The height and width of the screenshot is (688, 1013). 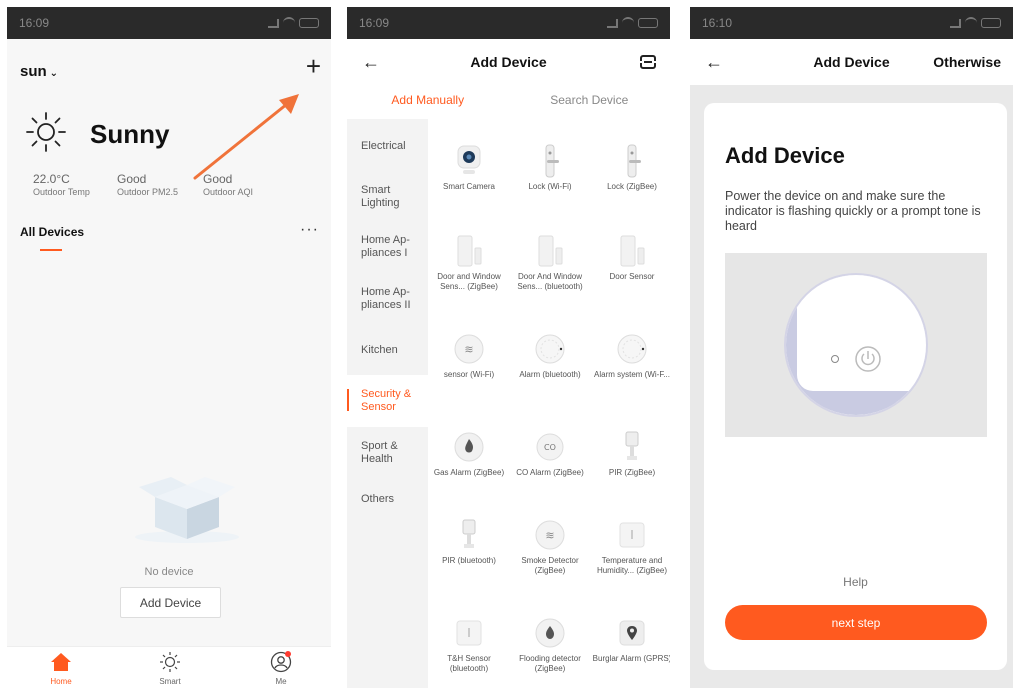 What do you see at coordinates (469, 281) in the screenshot?
I see `device-label: Door and Window Sens... (ZigBee)` at bounding box center [469, 281].